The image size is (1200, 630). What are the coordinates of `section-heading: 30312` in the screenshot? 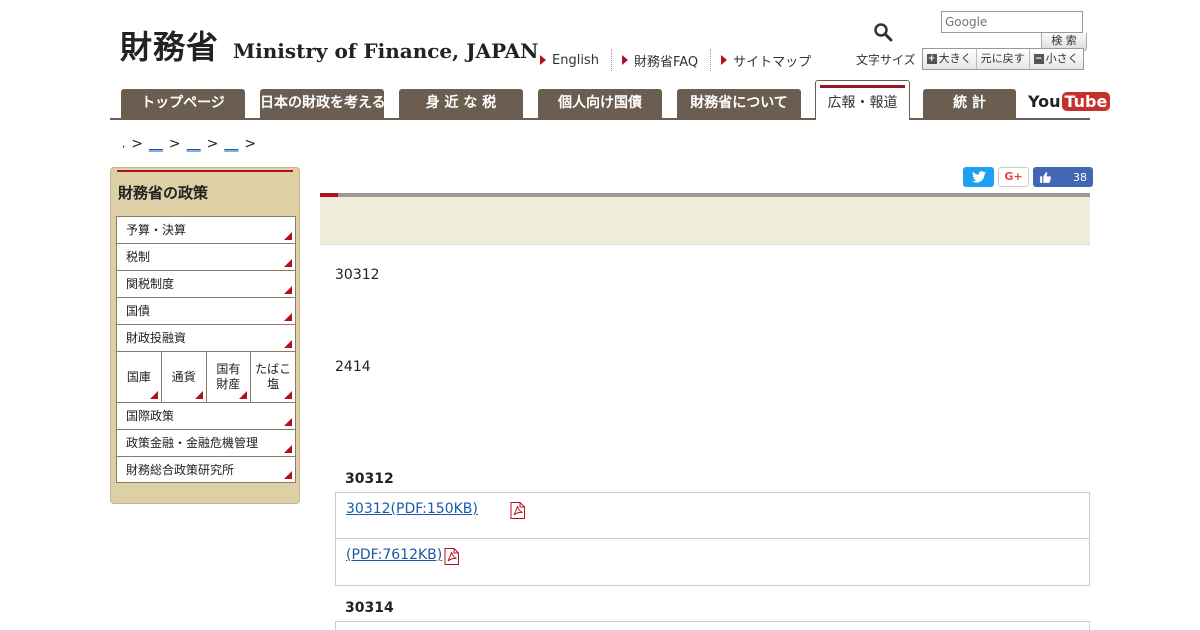 It's located at (369, 479).